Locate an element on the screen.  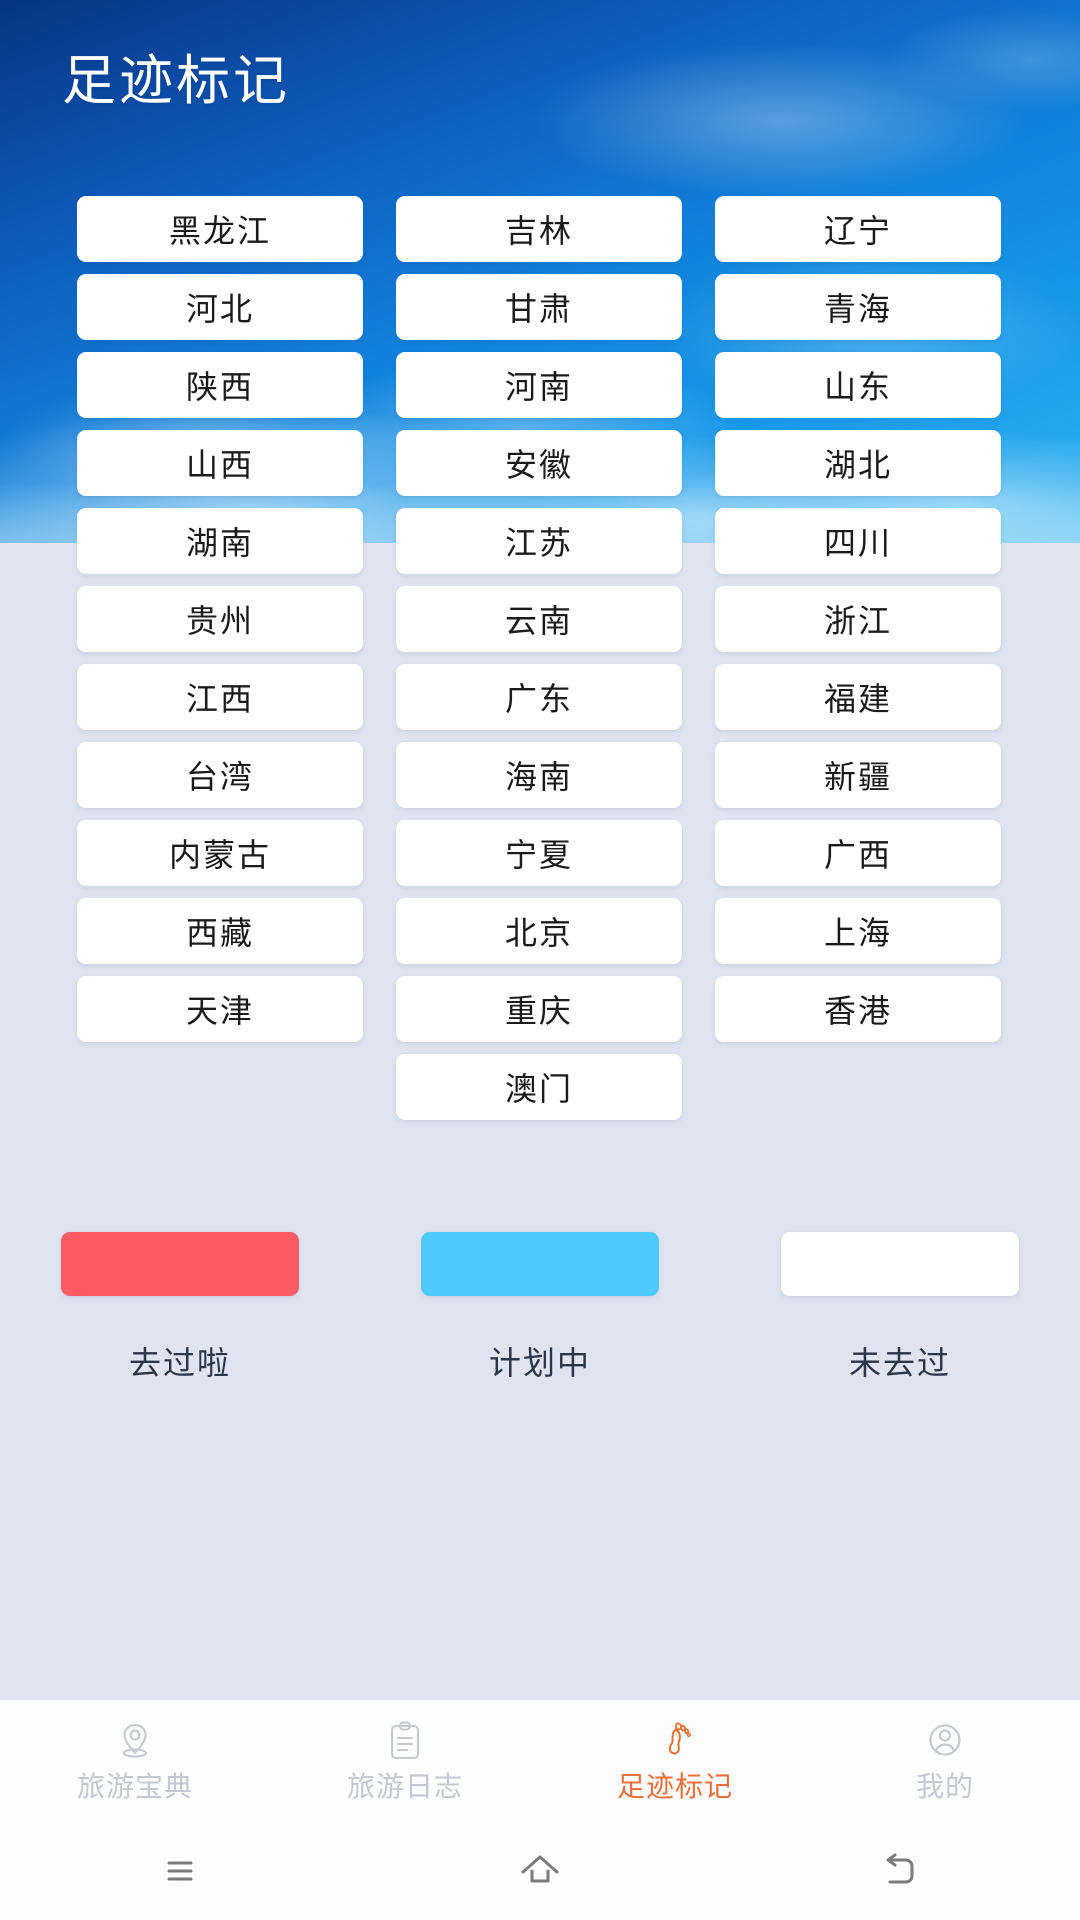
back-arrow-icon is located at coordinates (900, 1871).